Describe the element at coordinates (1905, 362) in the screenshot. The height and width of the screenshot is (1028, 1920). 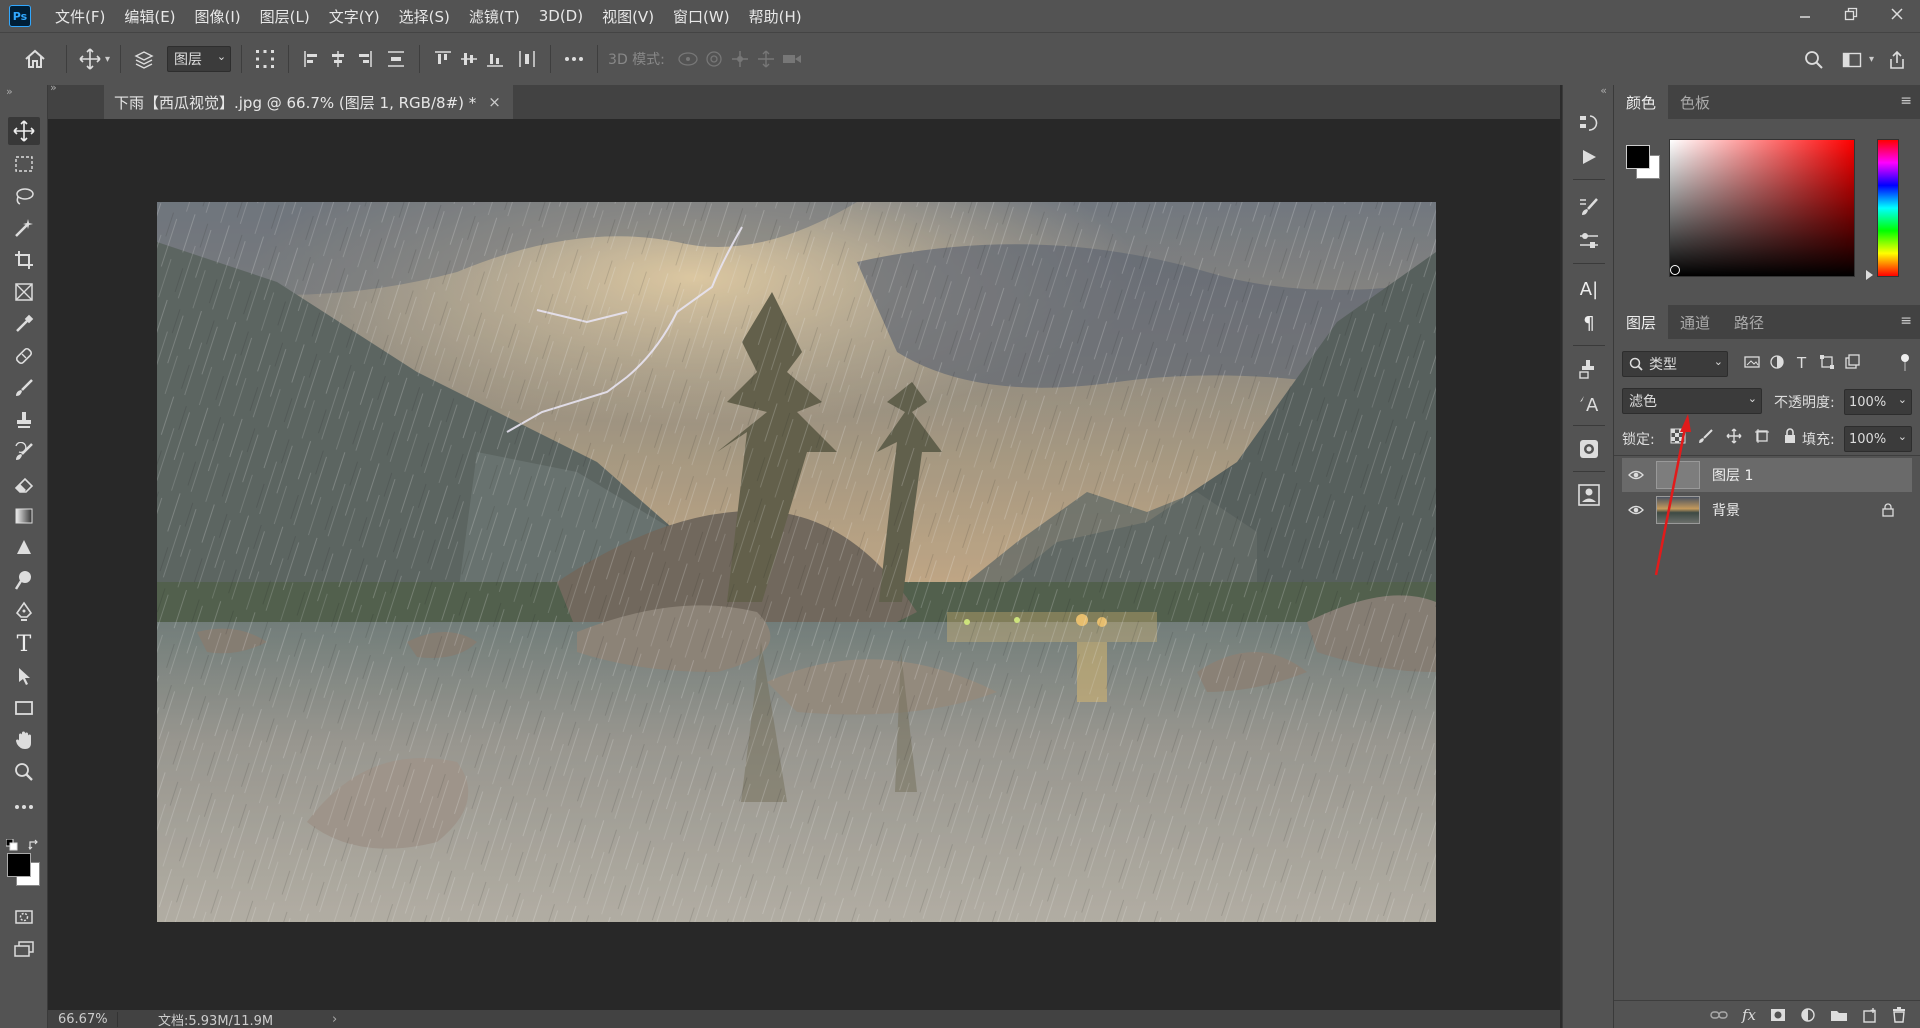
I see `filter-toggle` at that location.